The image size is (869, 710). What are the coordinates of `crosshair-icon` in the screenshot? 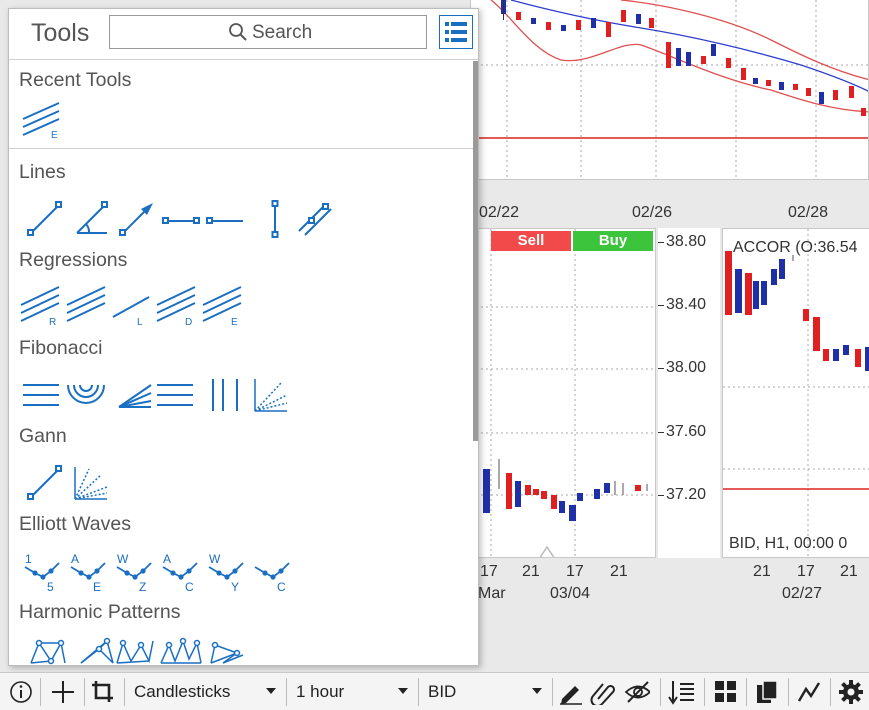 It's located at (63, 692).